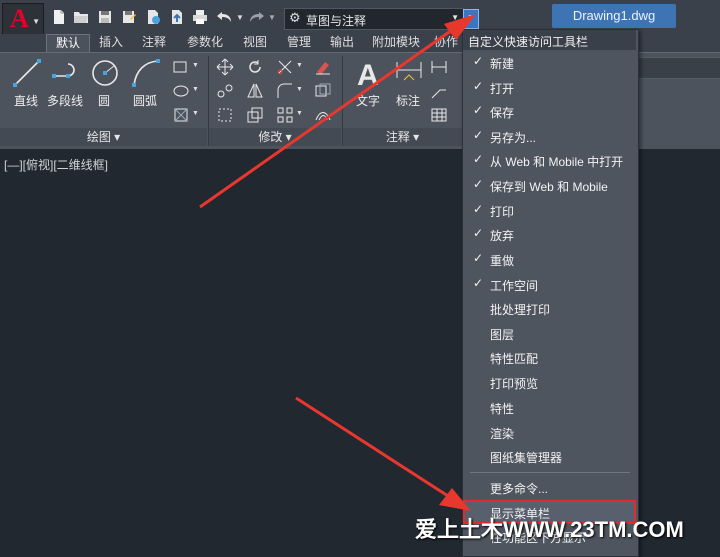 This screenshot has height=557, width=720. Describe the element at coordinates (502, 212) in the screenshot. I see `menu-item-label: 打印` at that location.